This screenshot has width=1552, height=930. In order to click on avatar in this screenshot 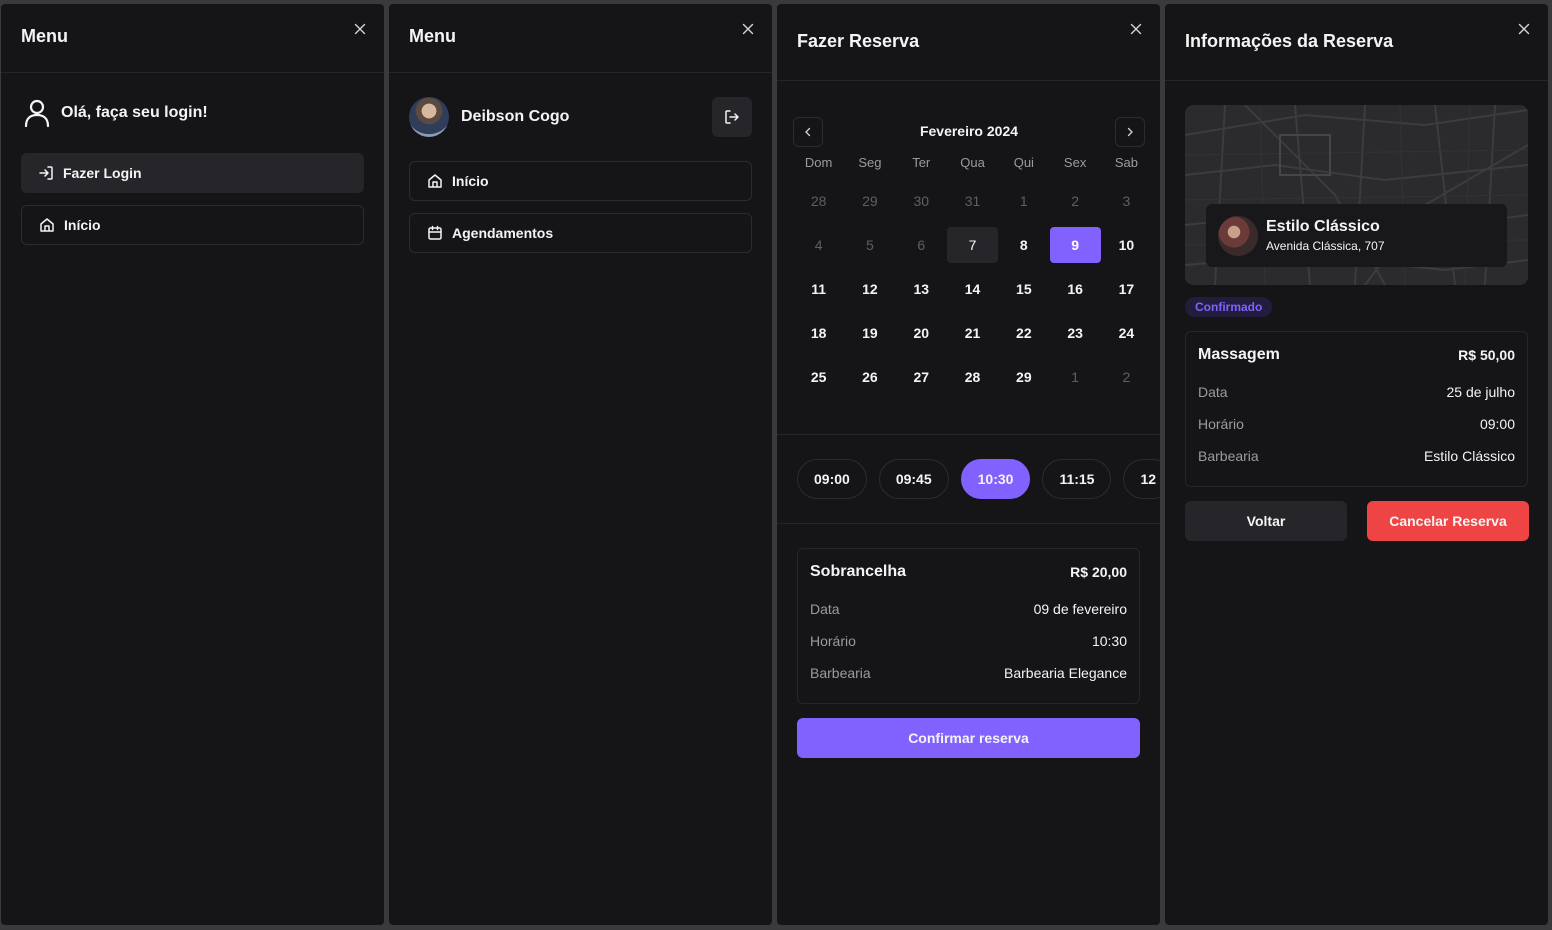, I will do `click(429, 117)`.